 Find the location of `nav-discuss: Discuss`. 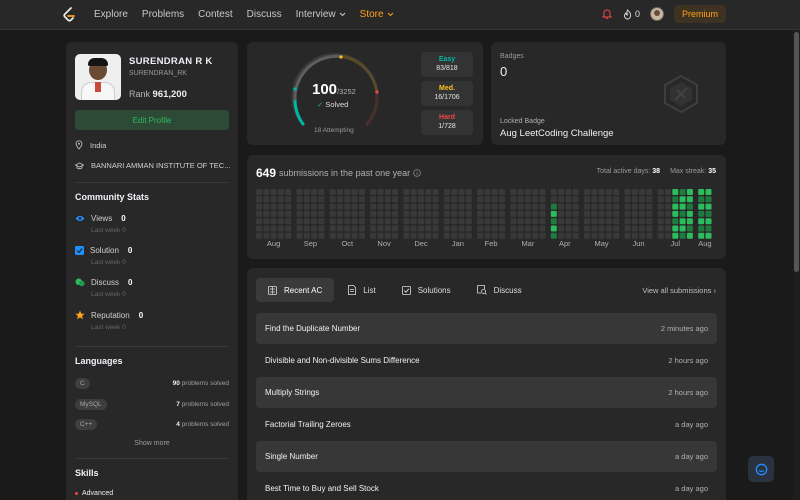

nav-discuss: Discuss is located at coordinates (264, 14).